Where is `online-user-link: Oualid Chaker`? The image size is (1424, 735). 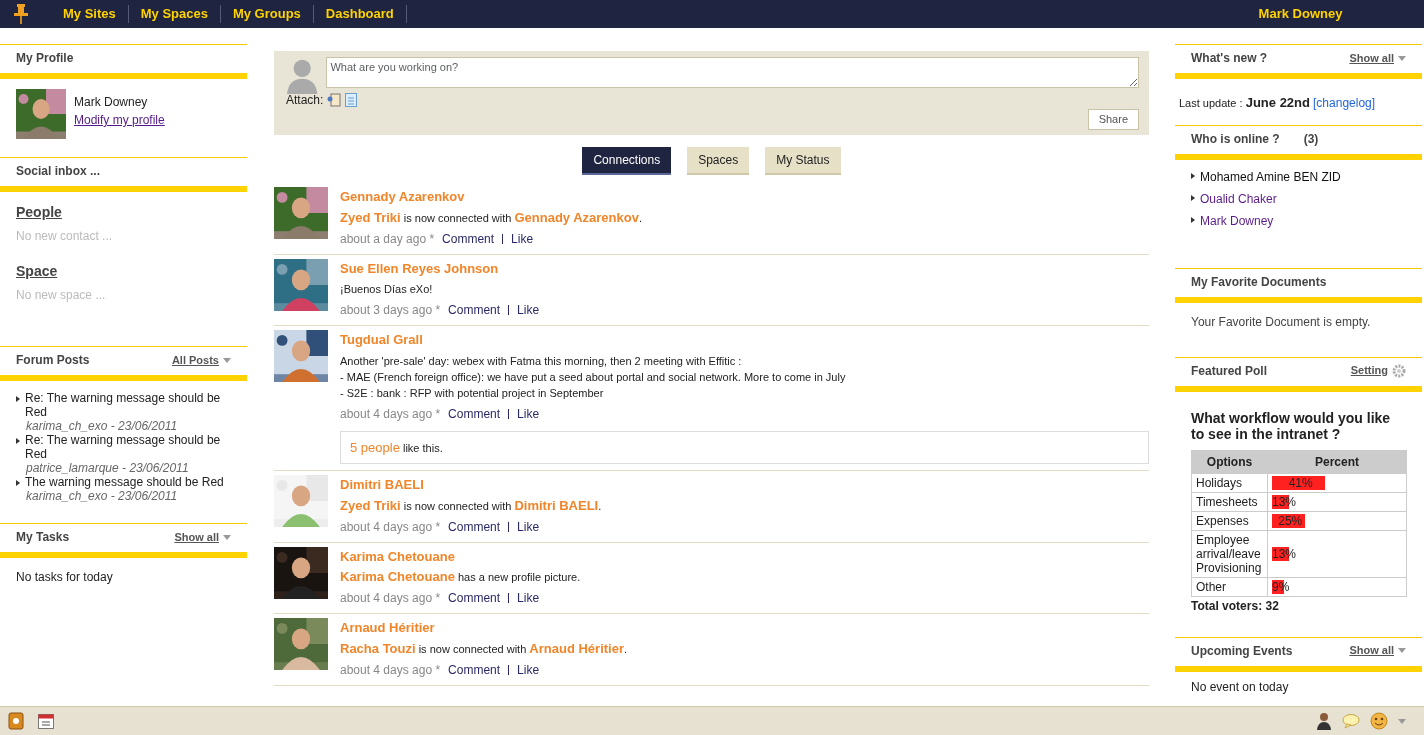 online-user-link: Oualid Chaker is located at coordinates (1238, 198).